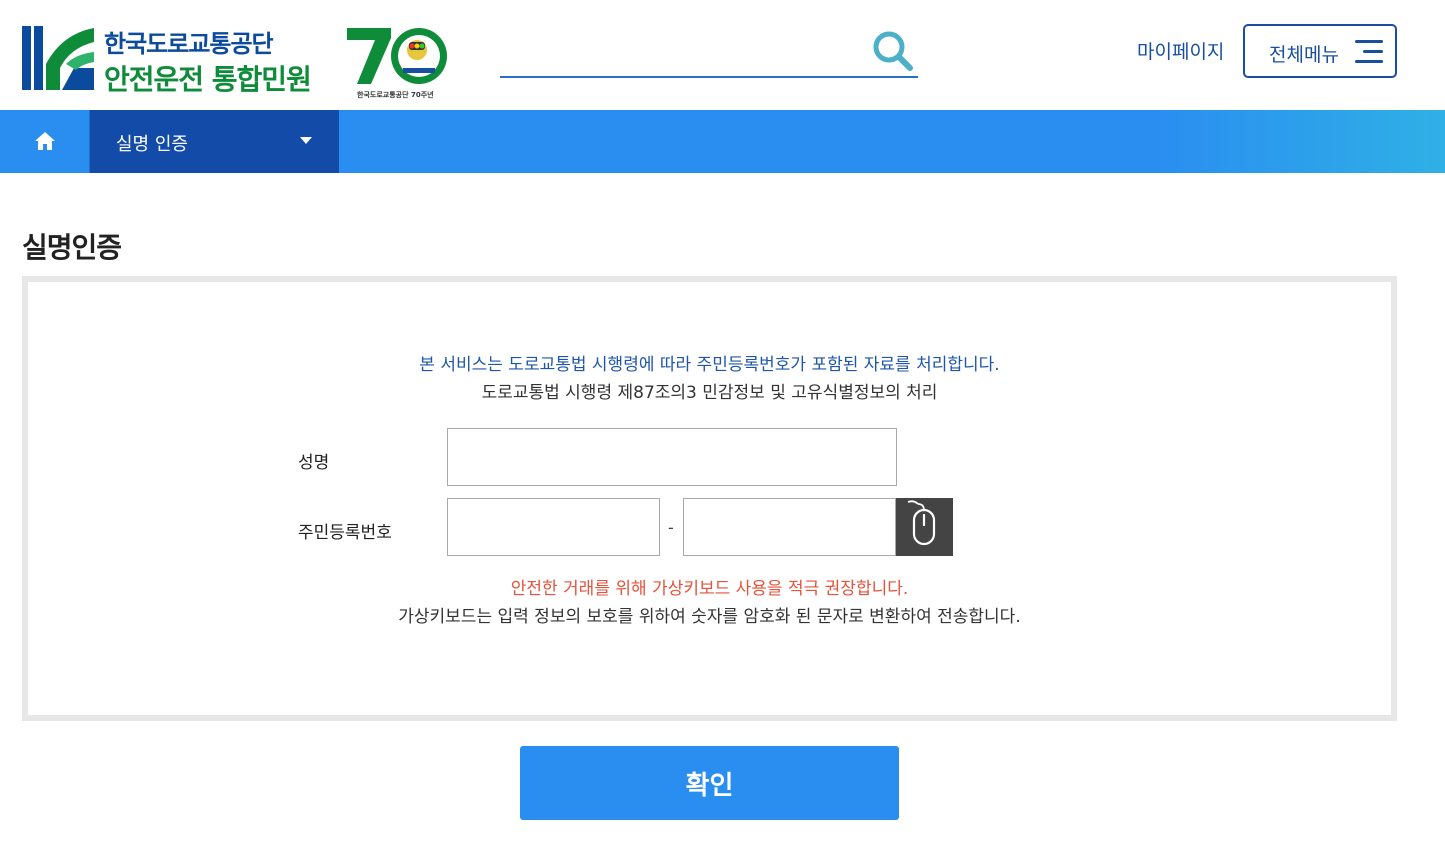  Describe the element at coordinates (208, 79) in the screenshot. I see `logo-service-name: 안전운전 통합민원` at that location.